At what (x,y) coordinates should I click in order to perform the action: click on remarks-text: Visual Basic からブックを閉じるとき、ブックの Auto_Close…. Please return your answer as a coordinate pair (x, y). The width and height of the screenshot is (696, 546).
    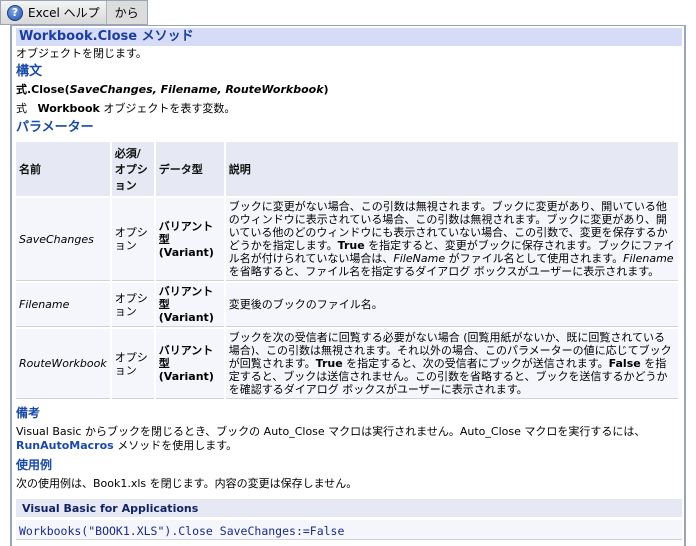
    Looking at the image, I should click on (349, 439).